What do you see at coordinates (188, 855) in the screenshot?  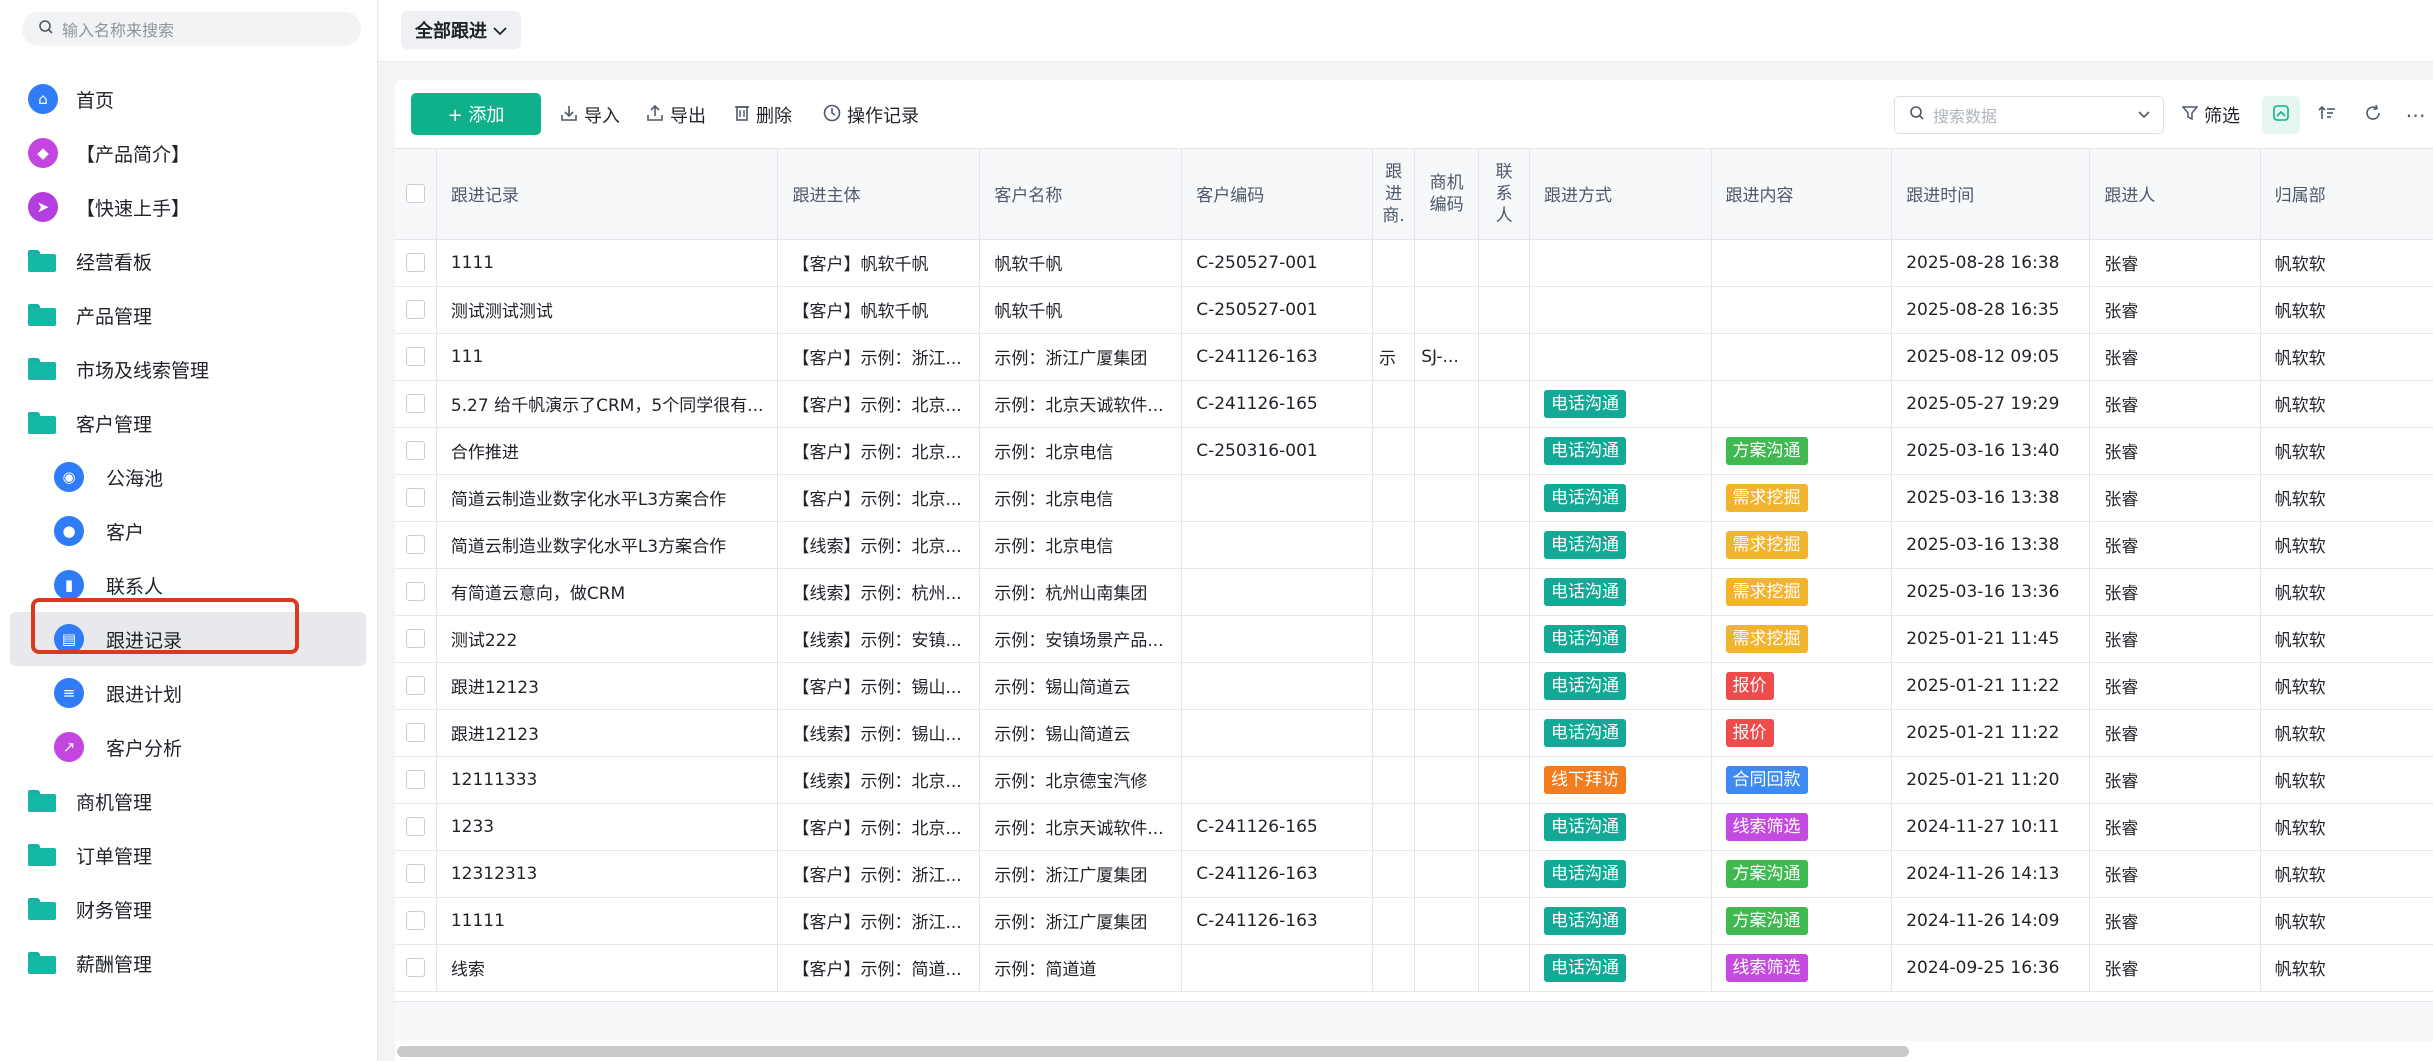 I see `sidebar-item: 订单管理` at bounding box center [188, 855].